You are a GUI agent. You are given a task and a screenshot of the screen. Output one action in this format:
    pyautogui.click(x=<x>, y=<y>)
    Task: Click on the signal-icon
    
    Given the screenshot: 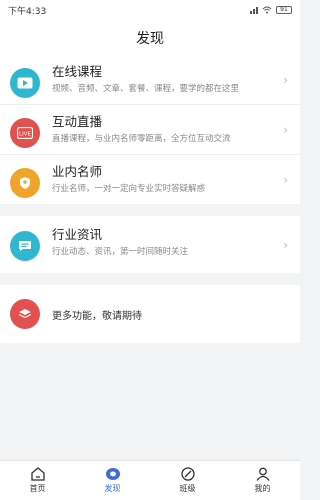 What is the action you would take?
    pyautogui.click(x=254, y=10)
    